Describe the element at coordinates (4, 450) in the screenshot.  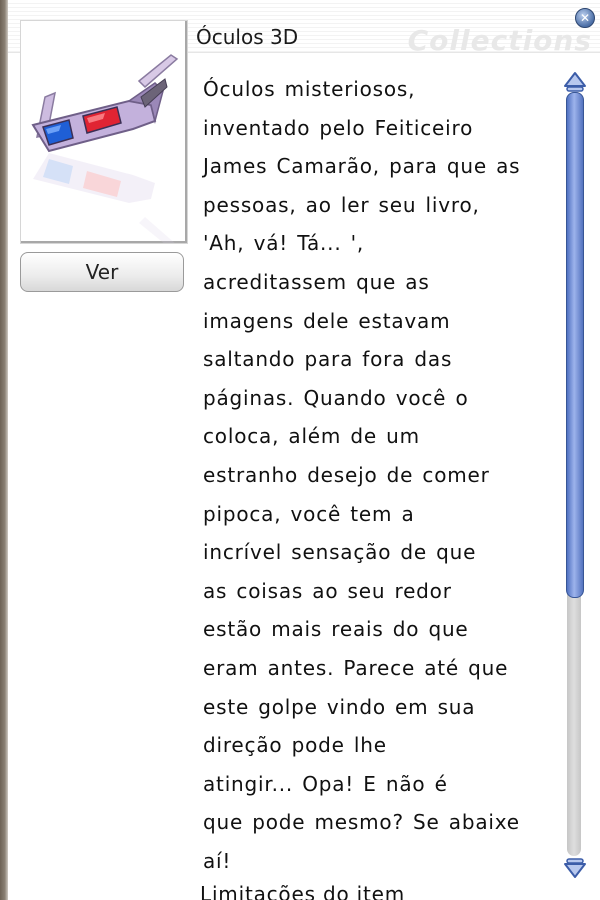
I see `window-left-border` at that location.